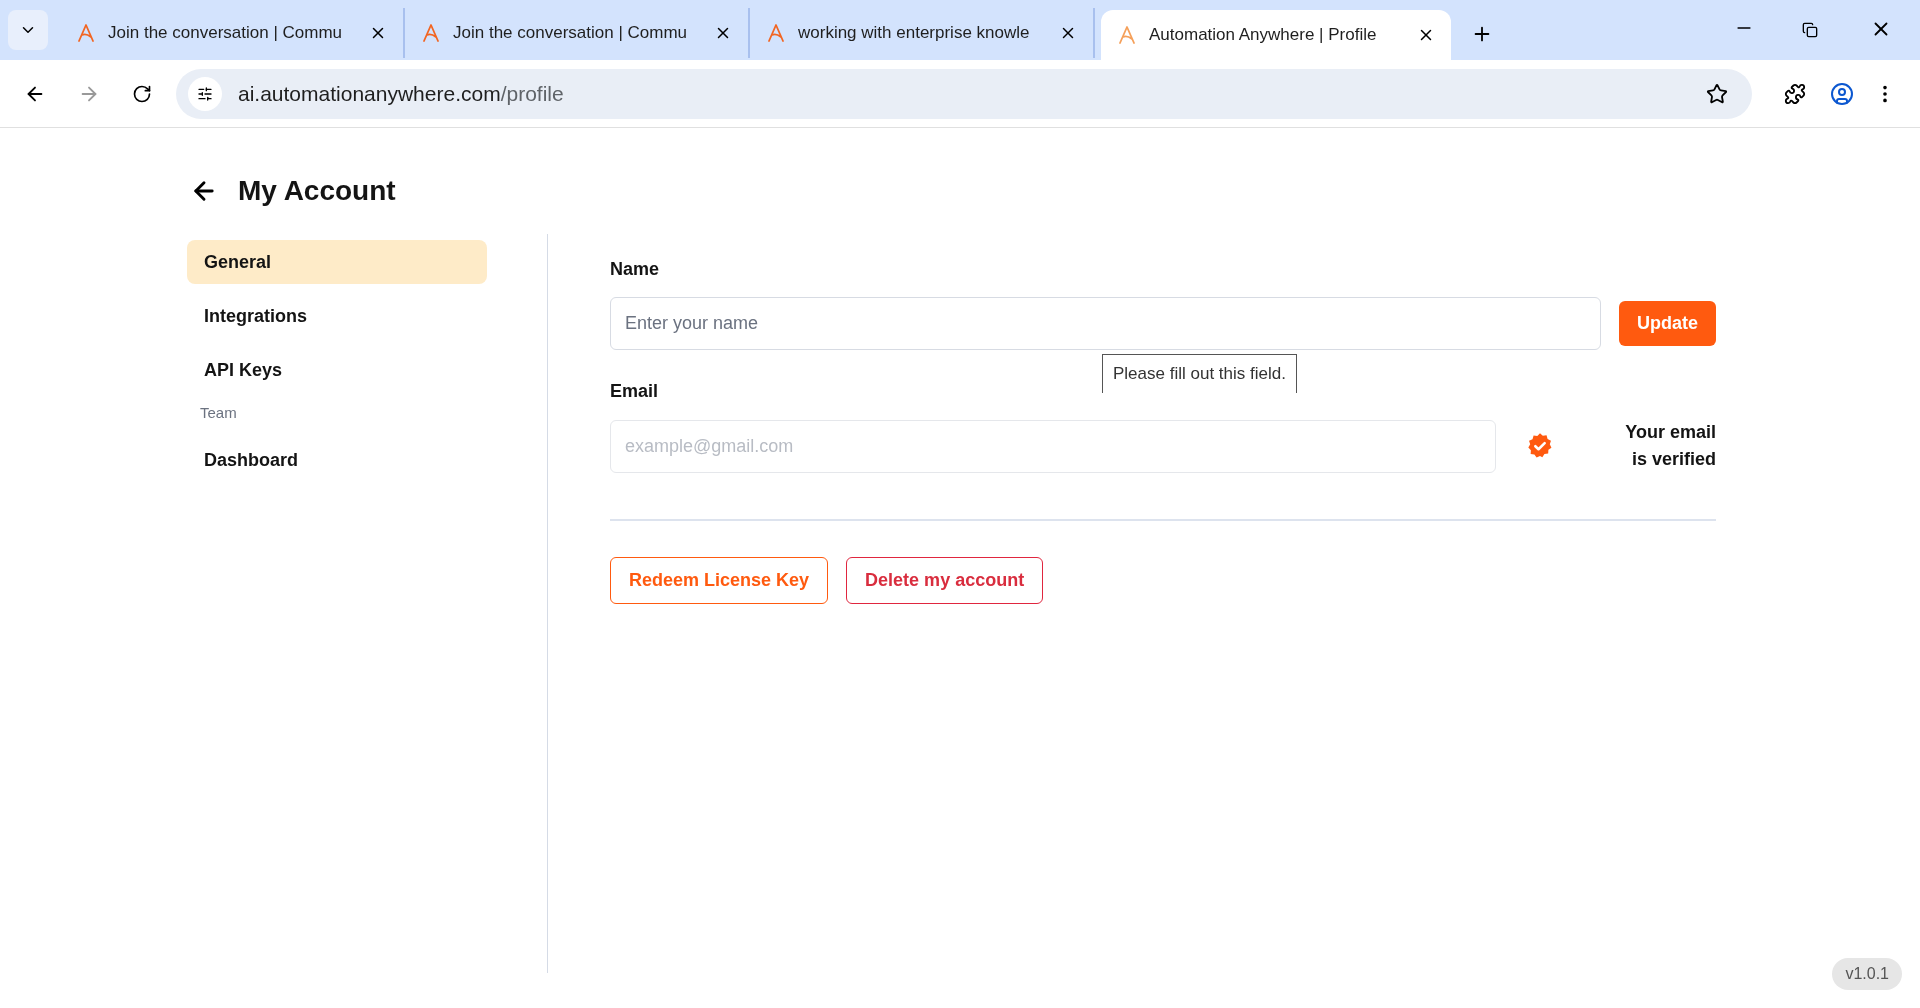 The height and width of the screenshot is (1008, 1920). Describe the element at coordinates (1670, 446) in the screenshot. I see `verified-text: Your email is verified` at that location.